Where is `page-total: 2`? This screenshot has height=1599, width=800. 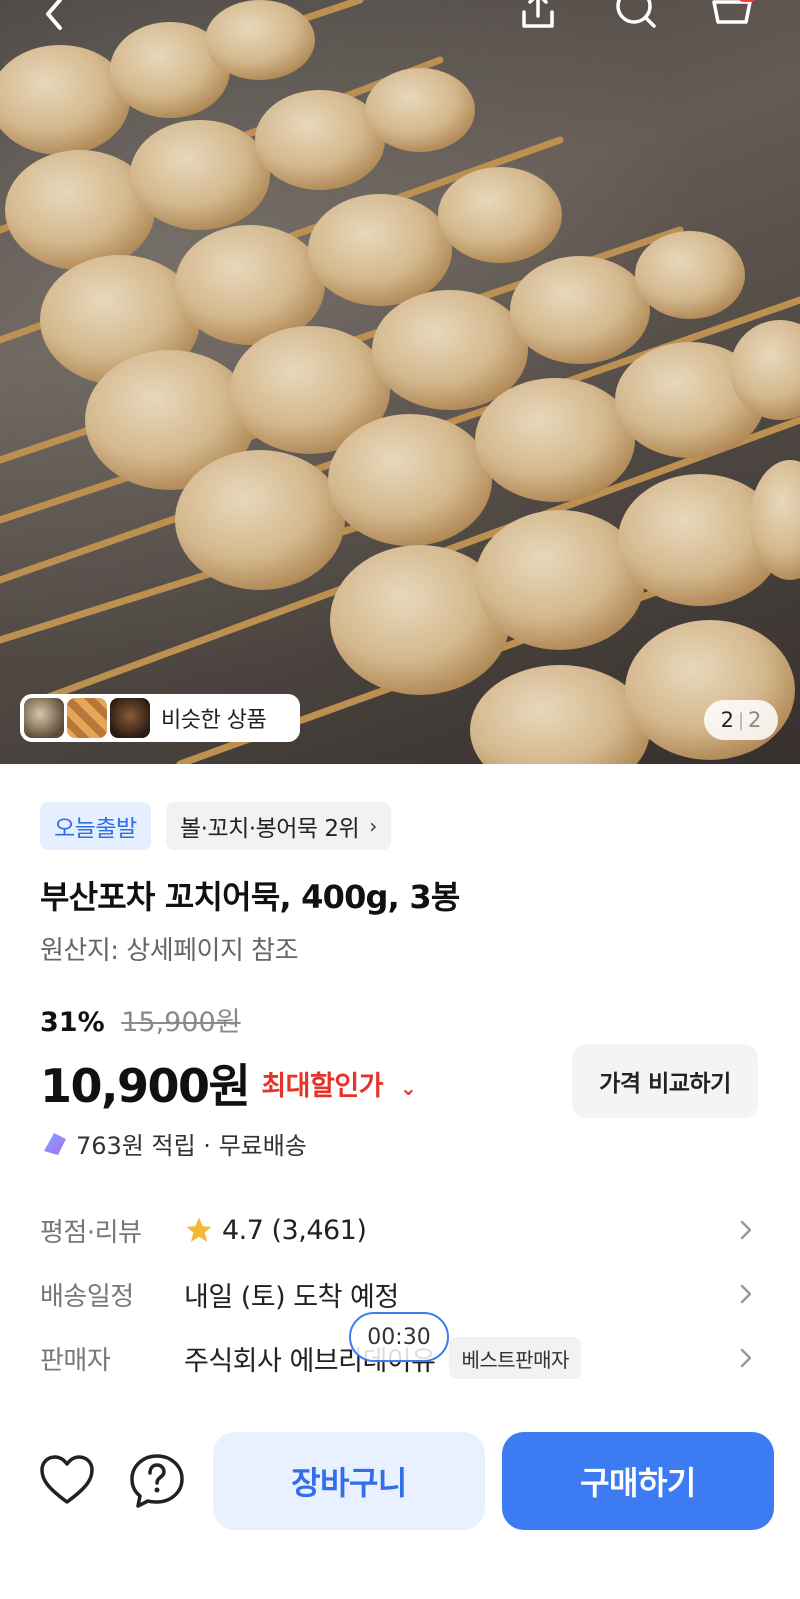
page-total: 2 is located at coordinates (755, 720).